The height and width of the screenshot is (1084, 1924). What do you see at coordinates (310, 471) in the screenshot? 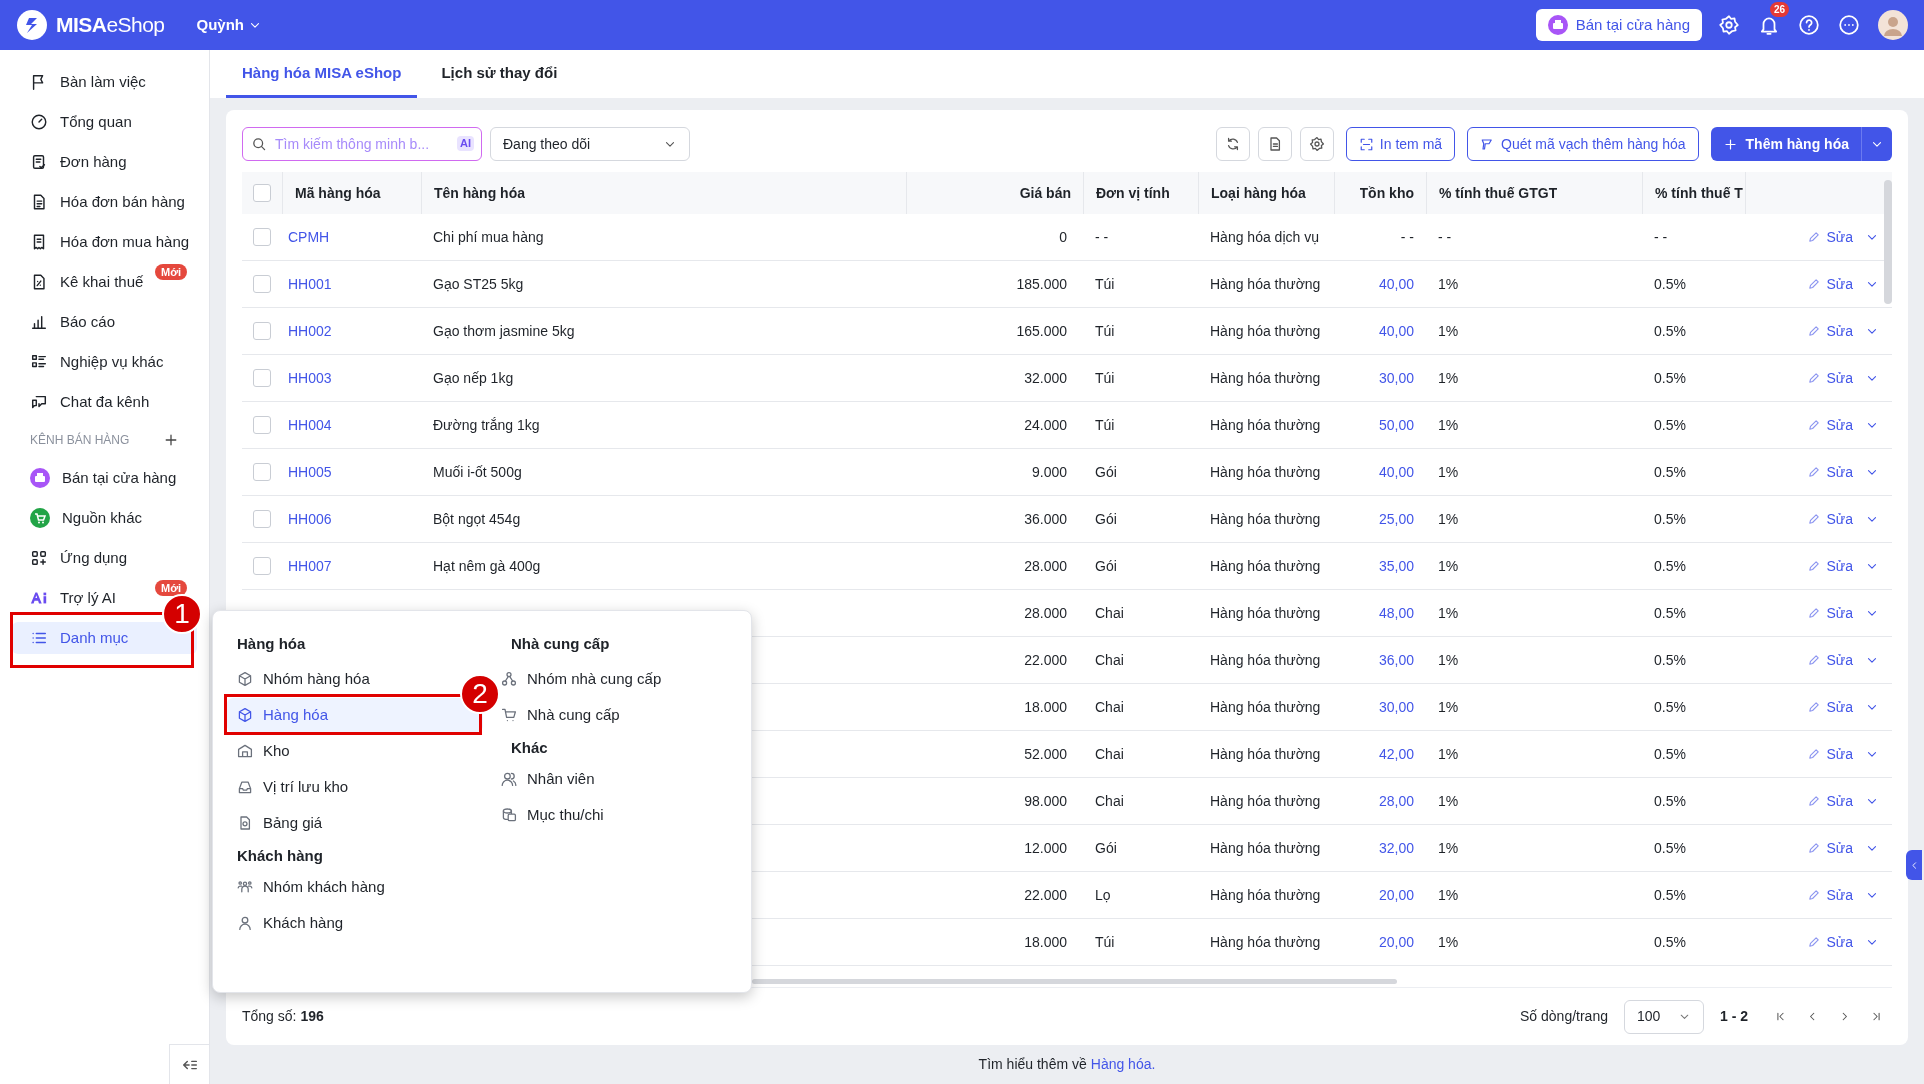
I see `product-code-link: HH005` at bounding box center [310, 471].